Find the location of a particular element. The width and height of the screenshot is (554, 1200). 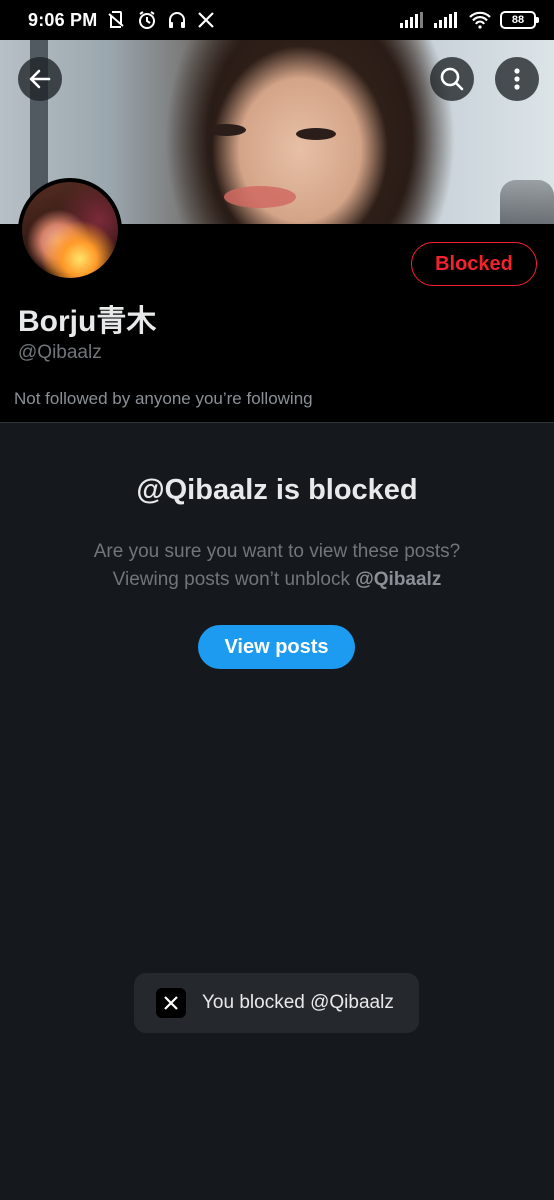

search-icon is located at coordinates (452, 79).